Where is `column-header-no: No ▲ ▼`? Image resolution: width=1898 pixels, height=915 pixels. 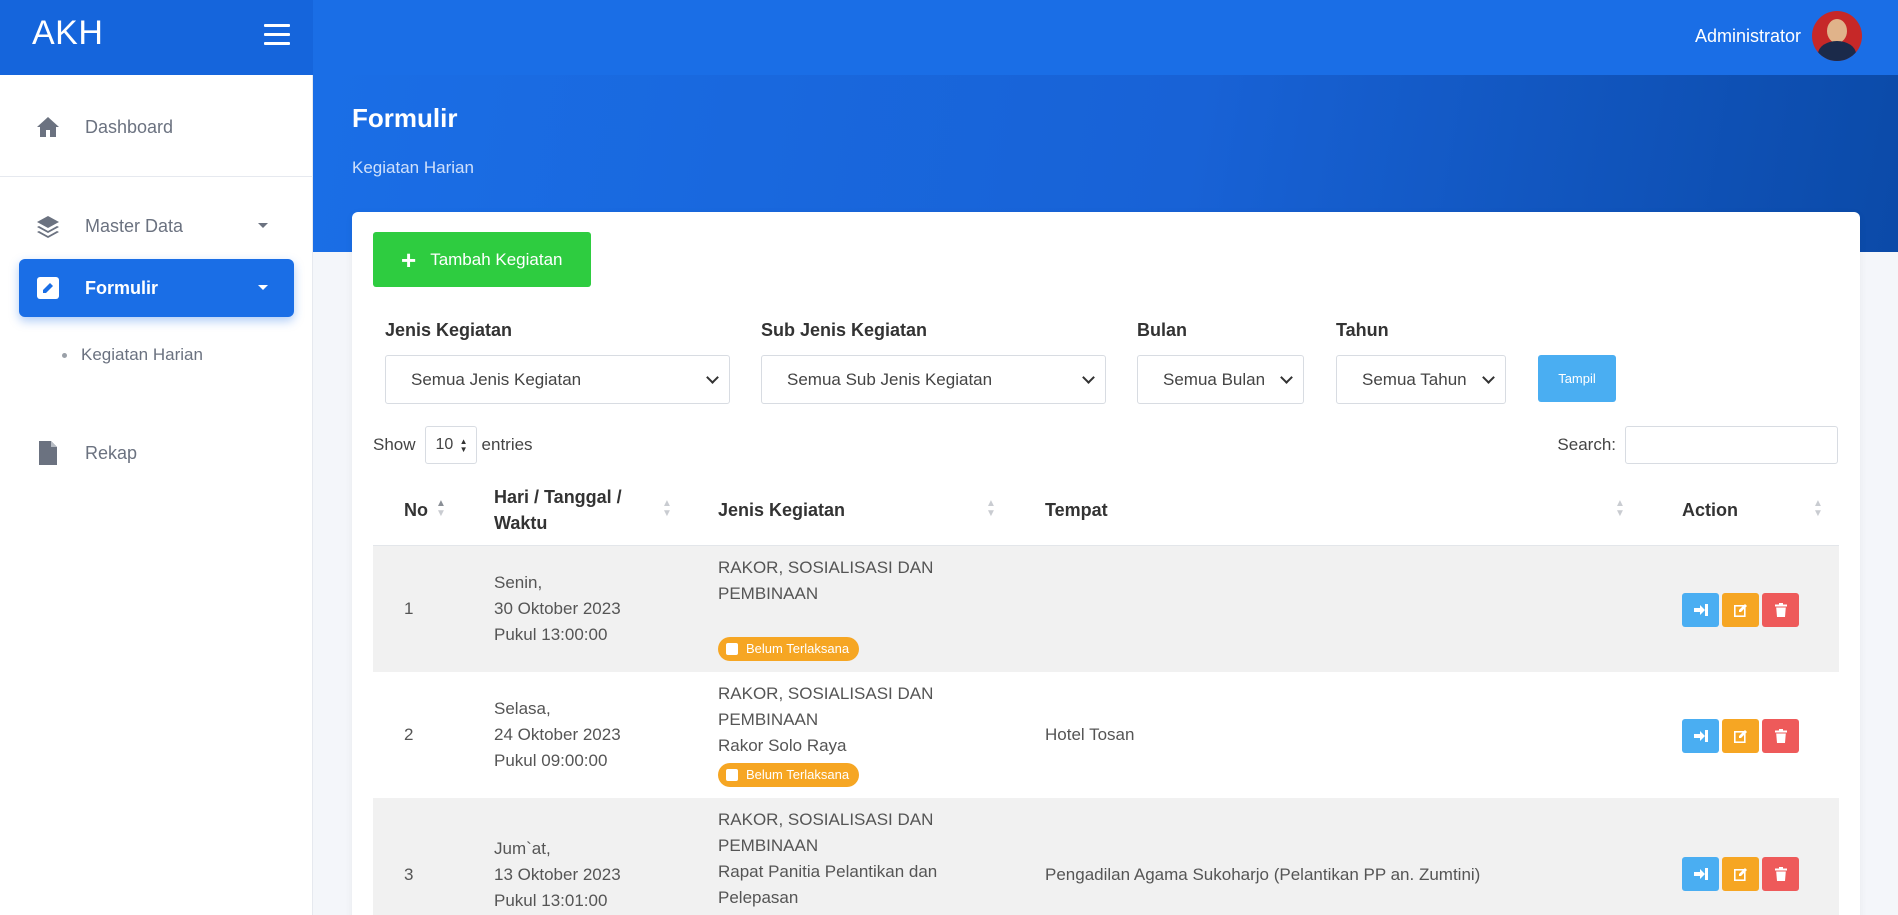 column-header-no: No ▲ ▼ is located at coordinates (429, 510).